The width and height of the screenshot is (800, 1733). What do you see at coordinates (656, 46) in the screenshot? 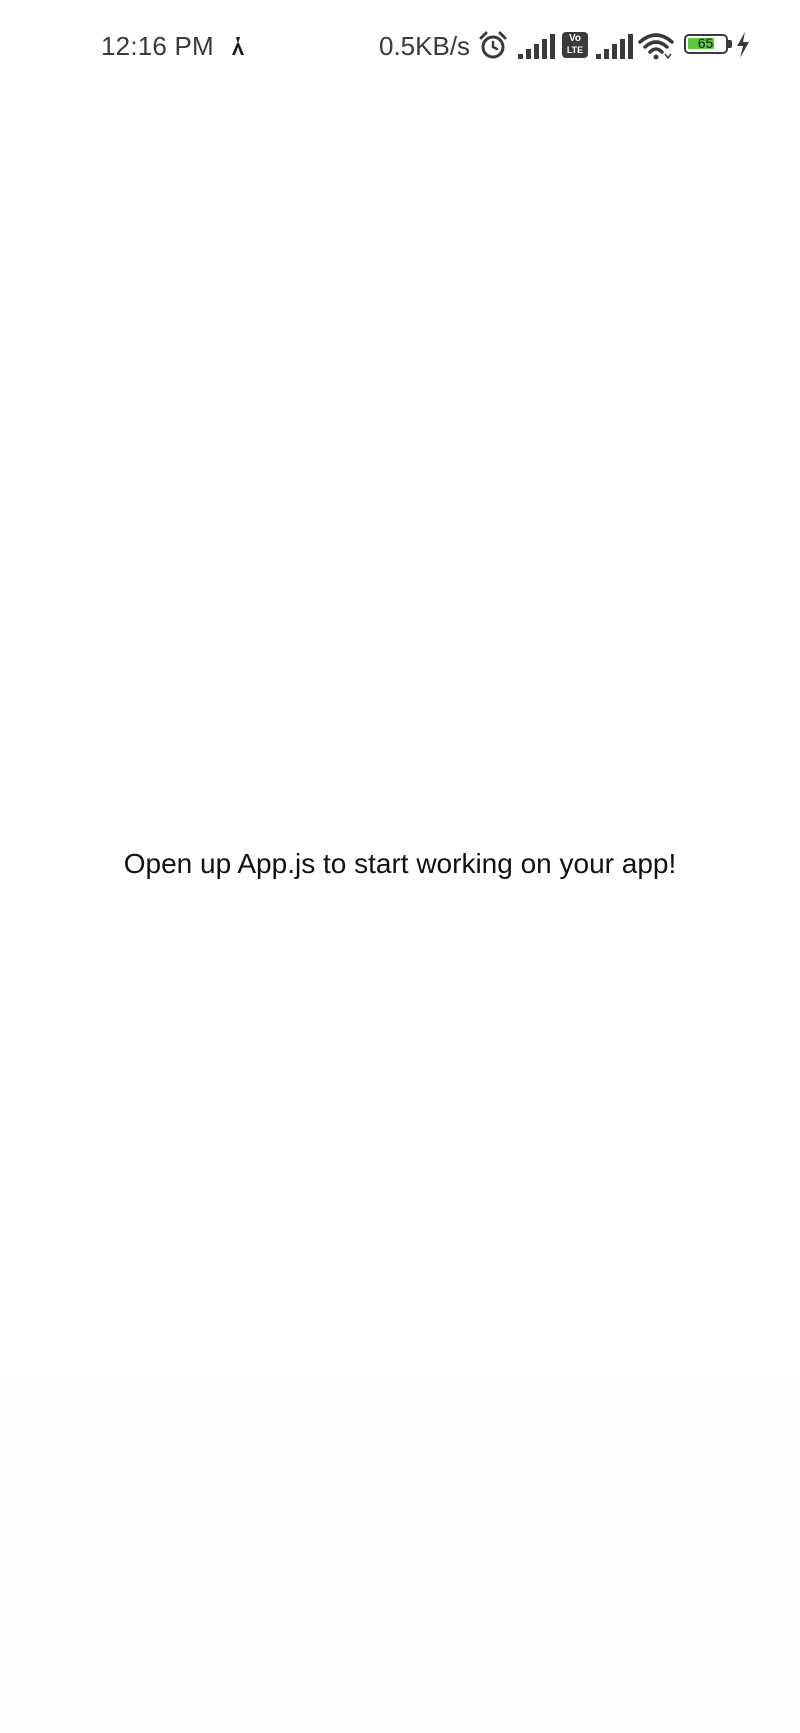
I see `wifi-icon` at bounding box center [656, 46].